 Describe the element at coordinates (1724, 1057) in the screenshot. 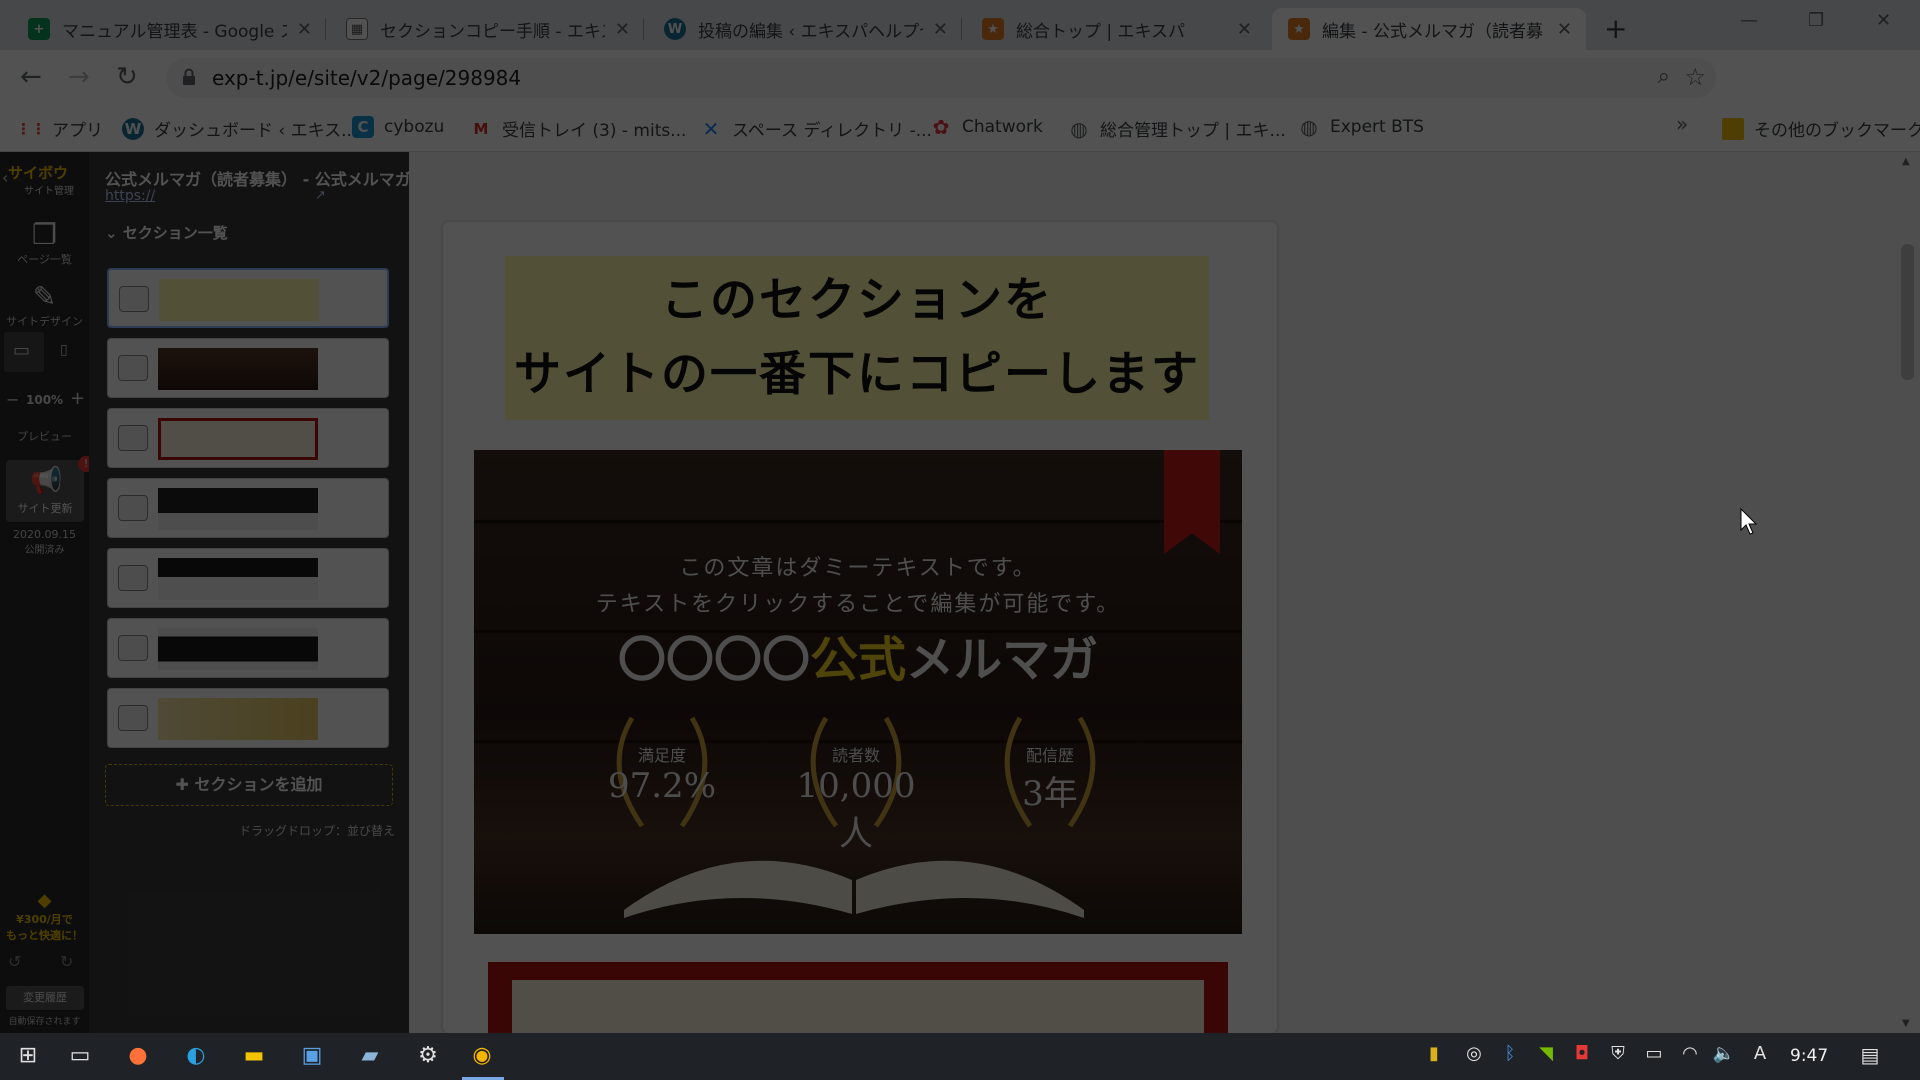

I see `volume-icon: 🔈` at that location.